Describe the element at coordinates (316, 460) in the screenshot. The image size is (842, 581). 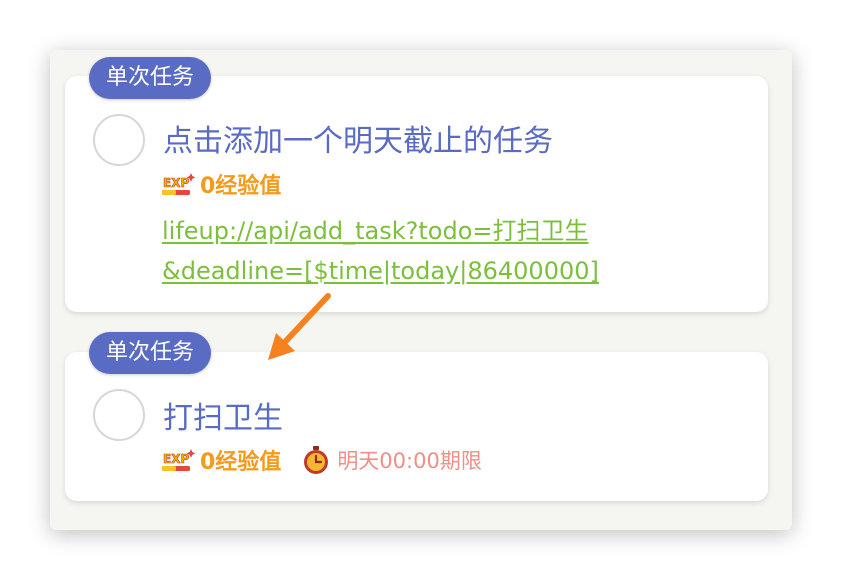
I see `alarm-clock-icon` at that location.